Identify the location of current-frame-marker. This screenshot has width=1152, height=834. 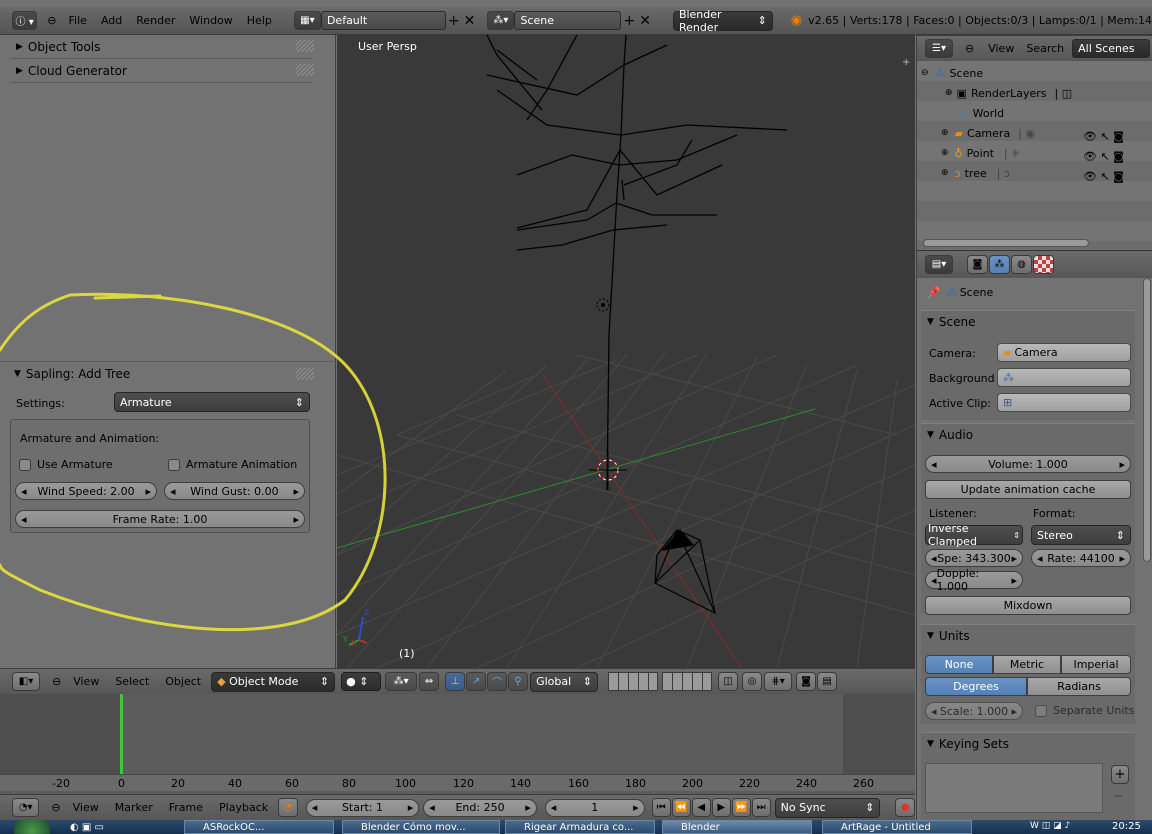
(121, 736).